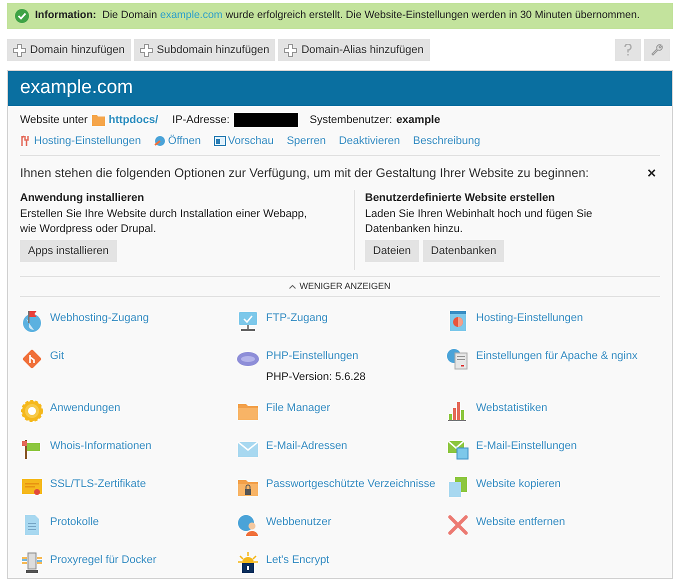 The height and width of the screenshot is (584, 680). Describe the element at coordinates (460, 198) in the screenshot. I see `option-title: Benutzerdefinierte Website erstellen` at that location.